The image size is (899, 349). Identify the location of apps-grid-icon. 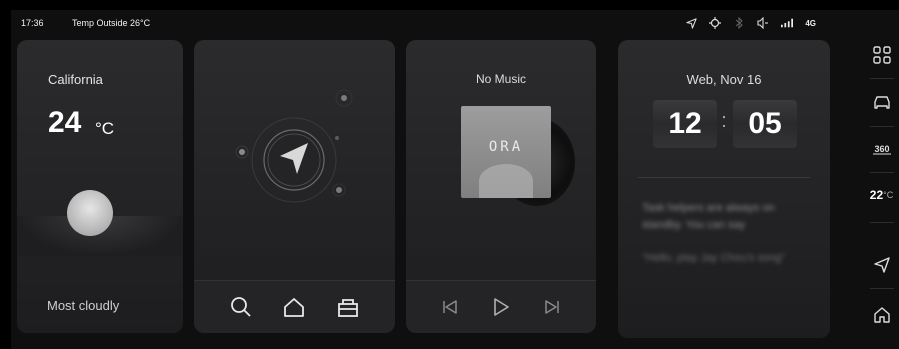
(881, 55).